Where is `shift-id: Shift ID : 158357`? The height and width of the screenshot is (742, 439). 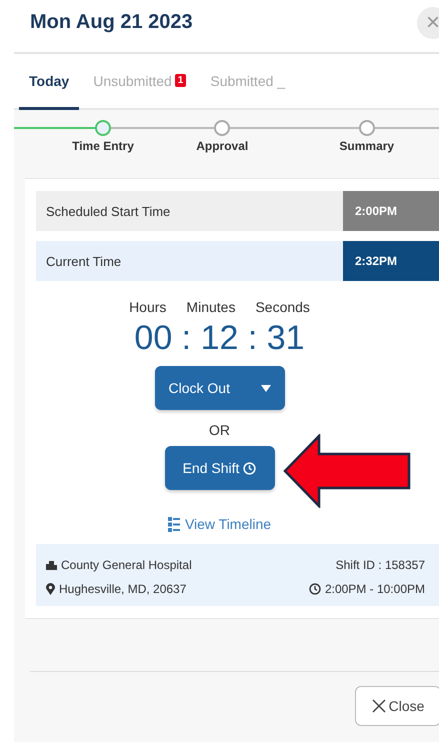
shift-id: Shift ID : 158357 is located at coordinates (380, 565).